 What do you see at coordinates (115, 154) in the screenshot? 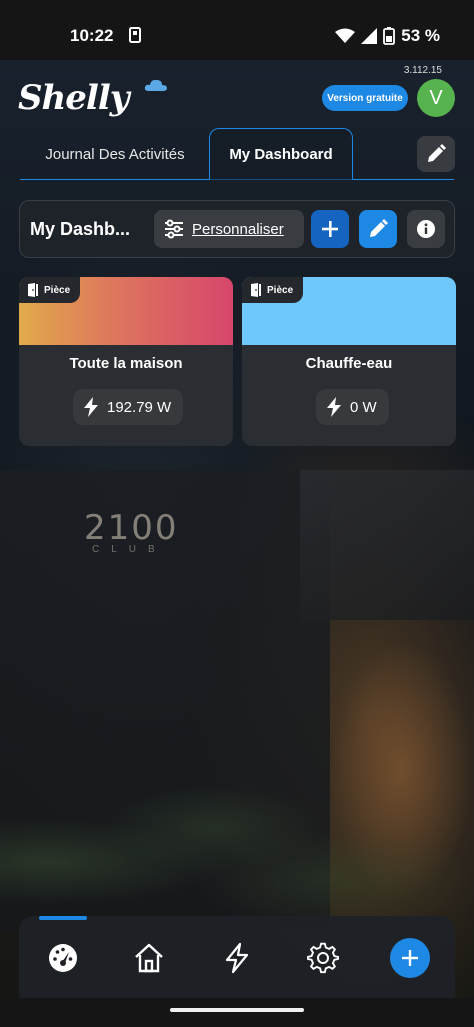
I see `tab-journal: Journal Des Activités` at bounding box center [115, 154].